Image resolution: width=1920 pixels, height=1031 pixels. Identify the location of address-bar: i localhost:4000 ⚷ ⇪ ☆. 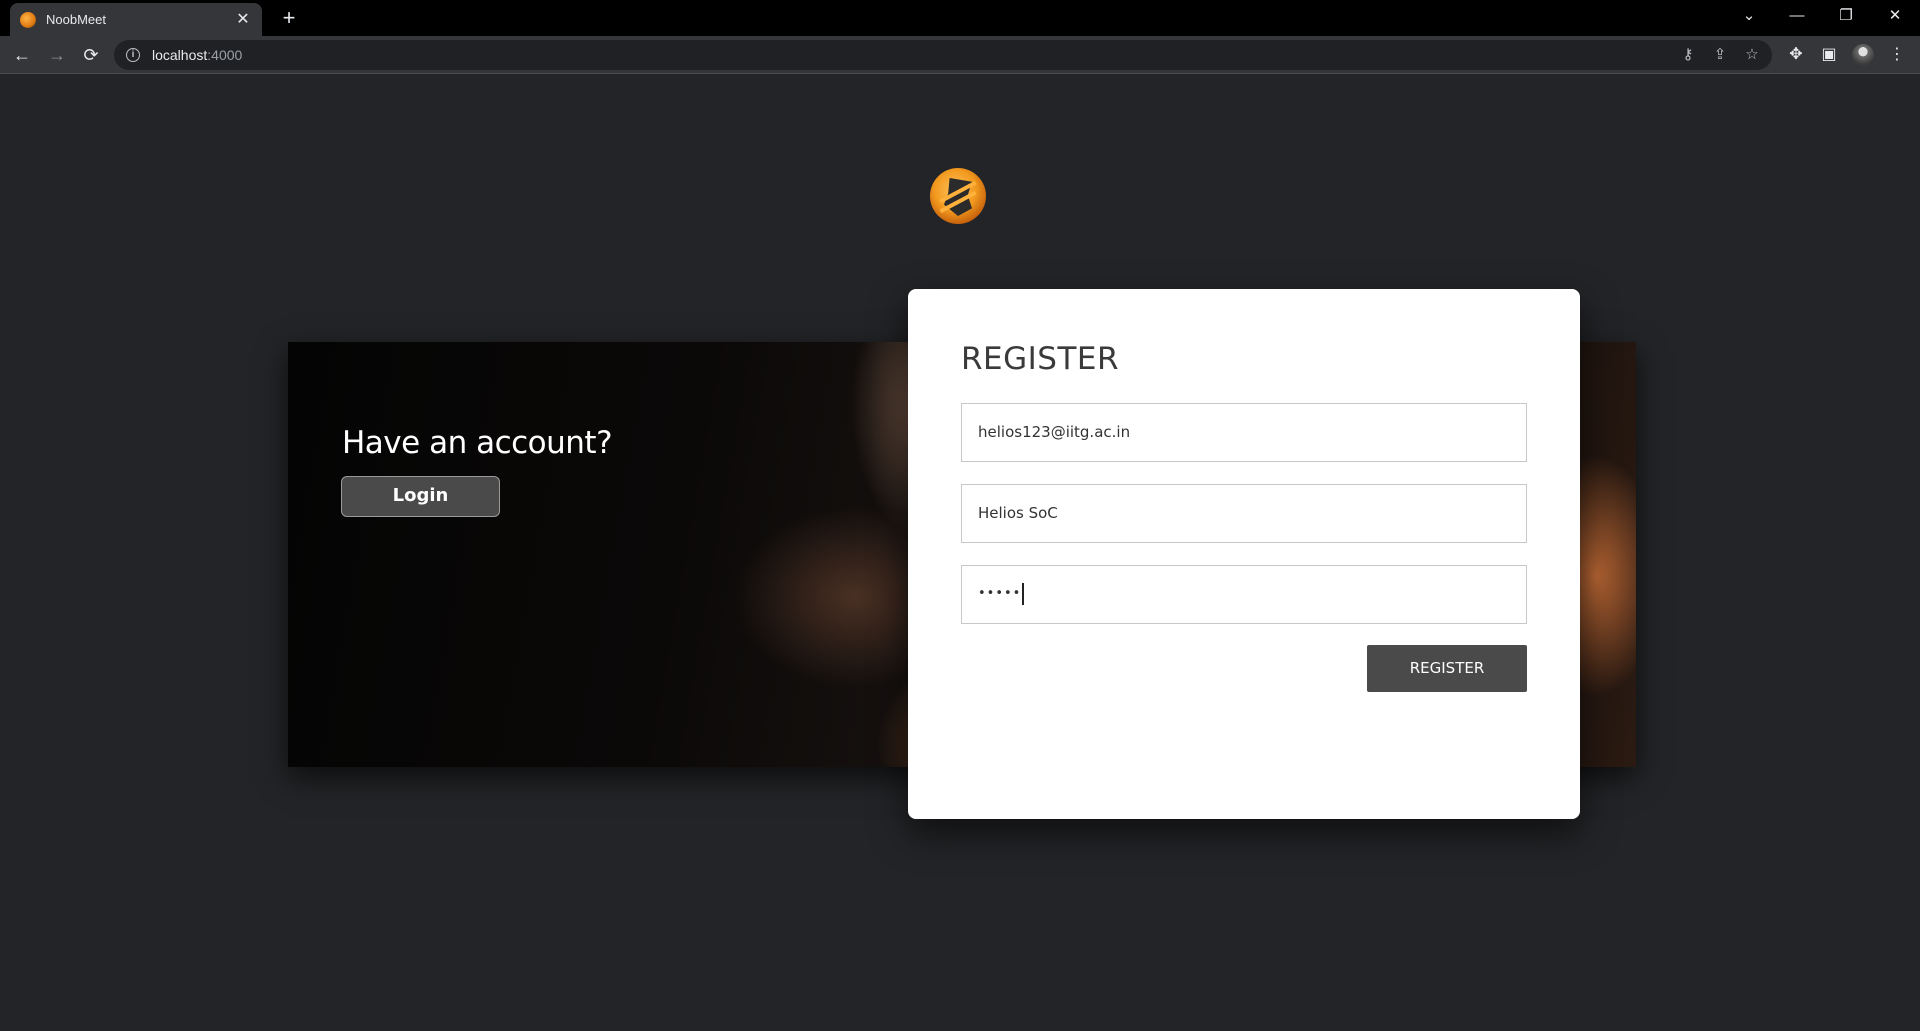
(943, 55).